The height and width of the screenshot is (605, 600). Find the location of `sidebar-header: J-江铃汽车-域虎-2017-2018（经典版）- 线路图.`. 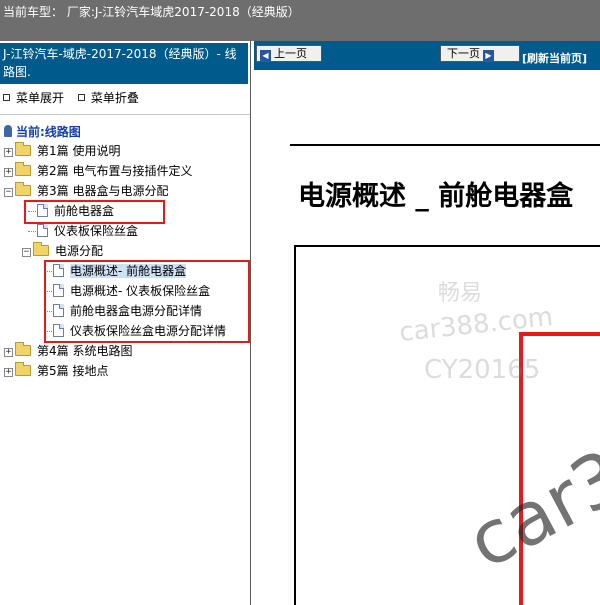

sidebar-header: J-江铃汽车-域虎-2017-2018（经典版）- 线路图. is located at coordinates (124, 63).